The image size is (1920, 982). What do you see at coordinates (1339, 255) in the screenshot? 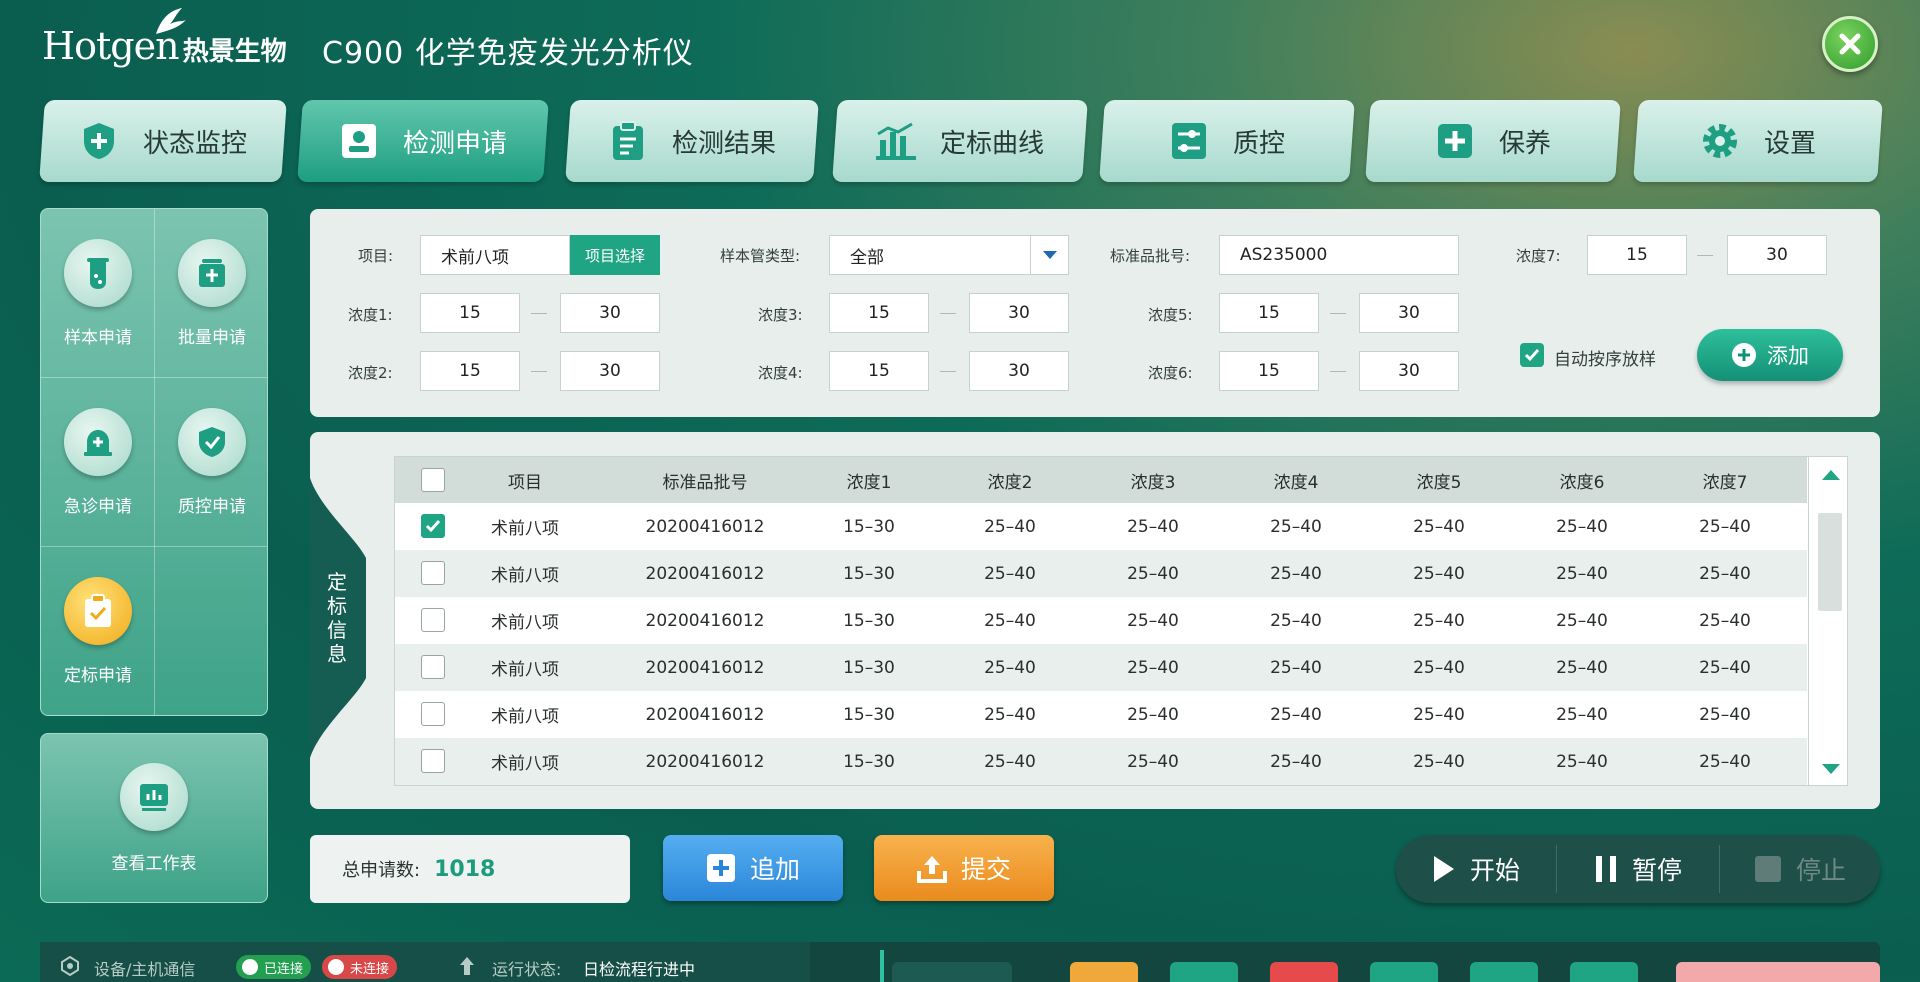
I see `lot-input: AS235000` at bounding box center [1339, 255].